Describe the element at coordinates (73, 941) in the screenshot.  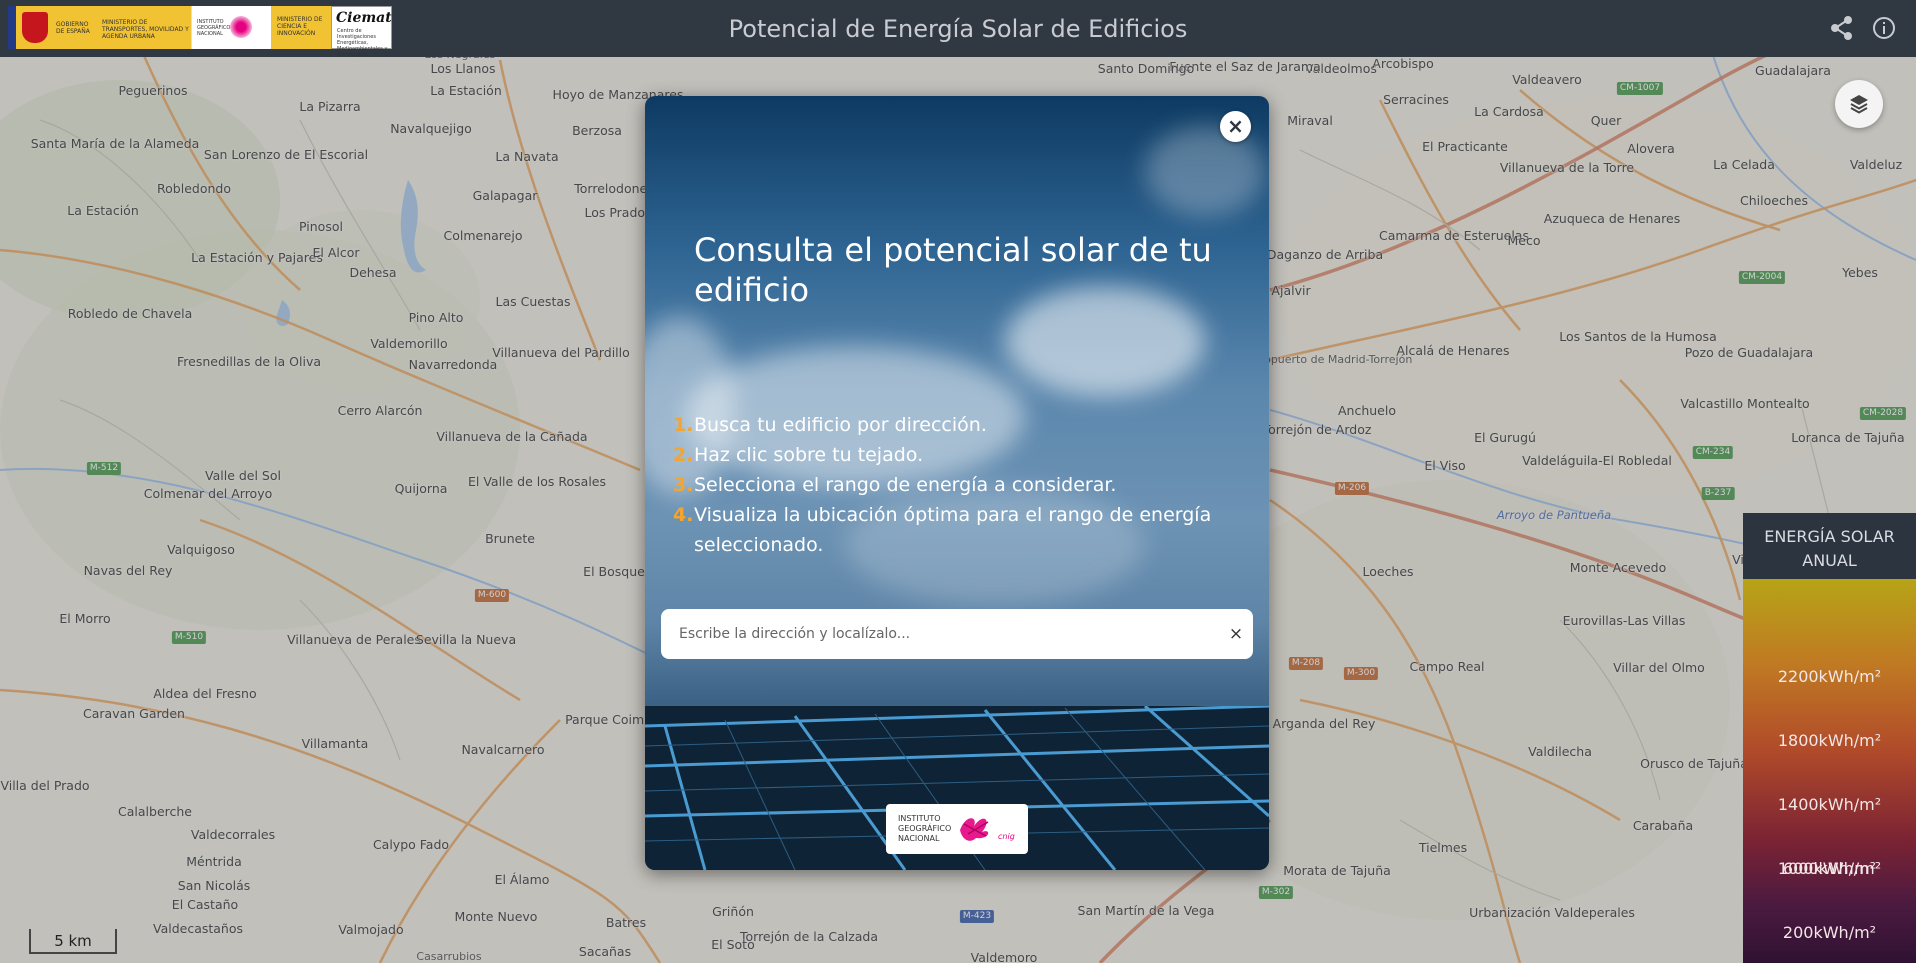
I see `scale-bar: 5 km` at that location.